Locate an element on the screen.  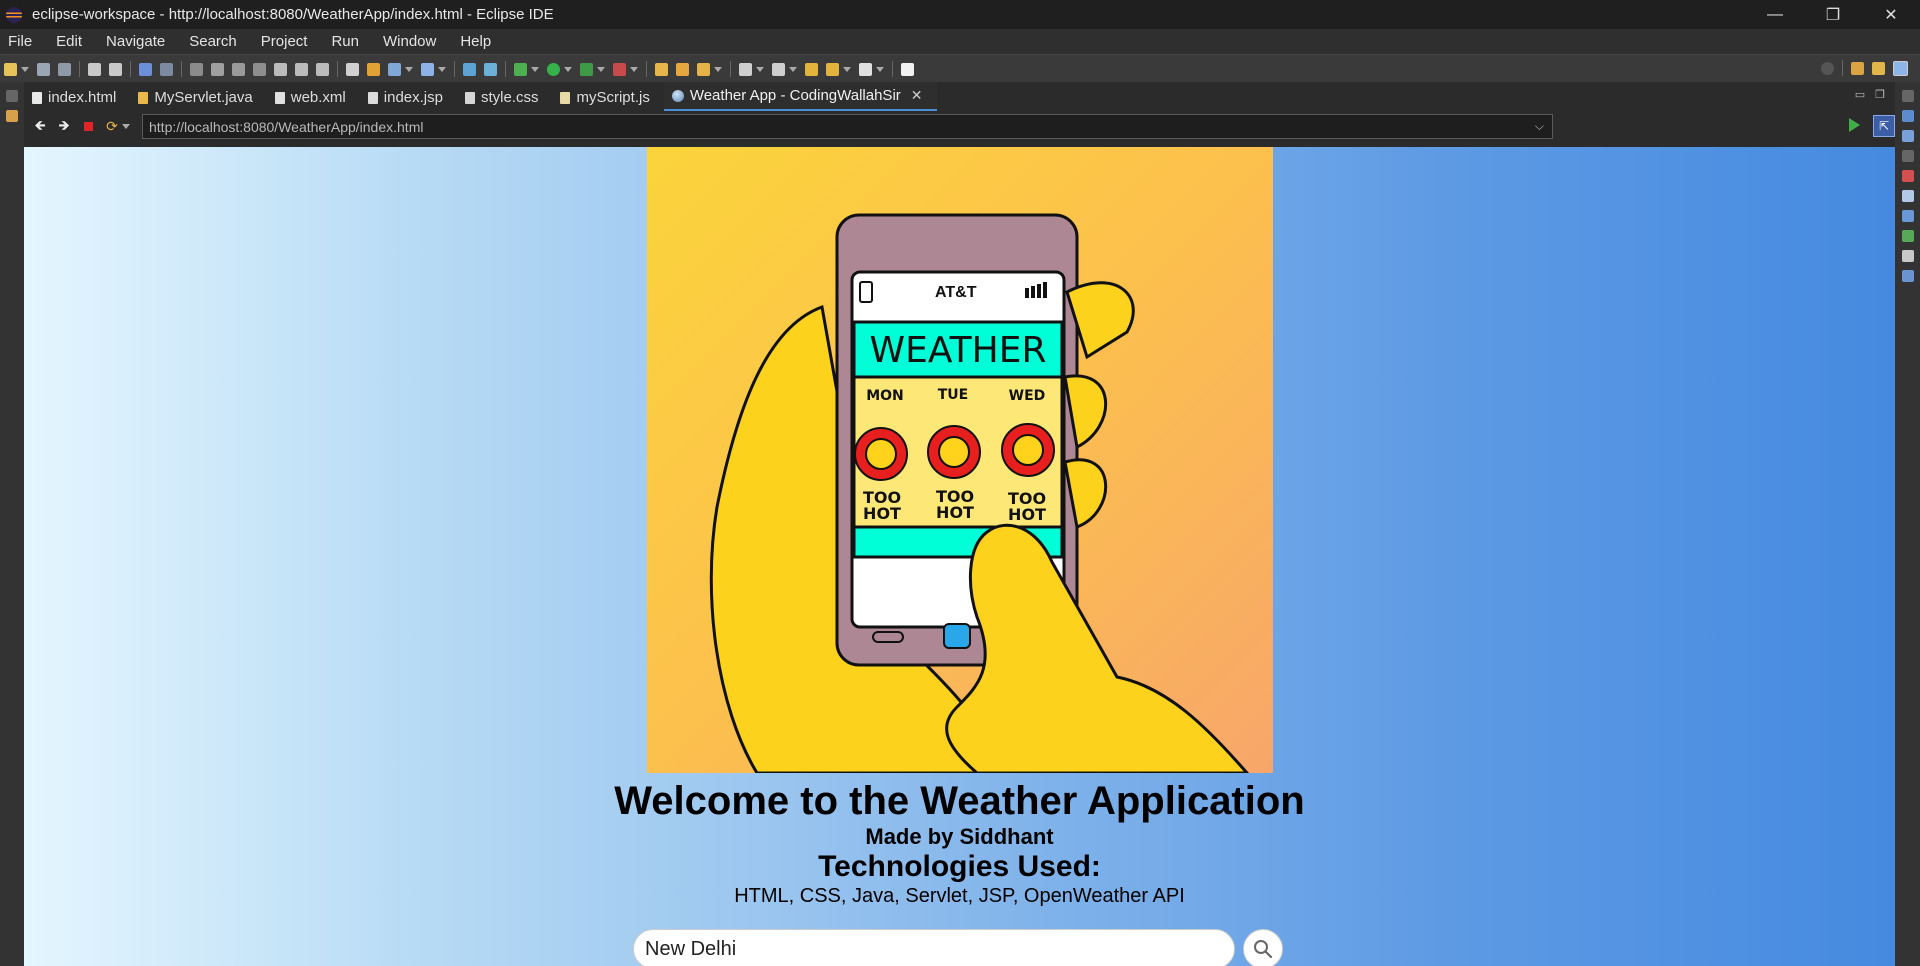
tab-index-html: index.html is located at coordinates (77, 97).